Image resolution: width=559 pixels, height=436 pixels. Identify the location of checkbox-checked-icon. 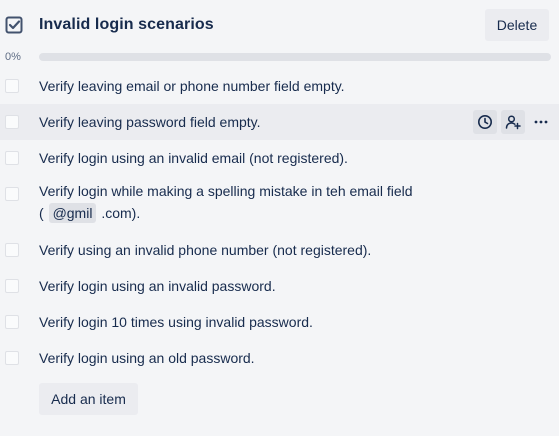
(14, 25).